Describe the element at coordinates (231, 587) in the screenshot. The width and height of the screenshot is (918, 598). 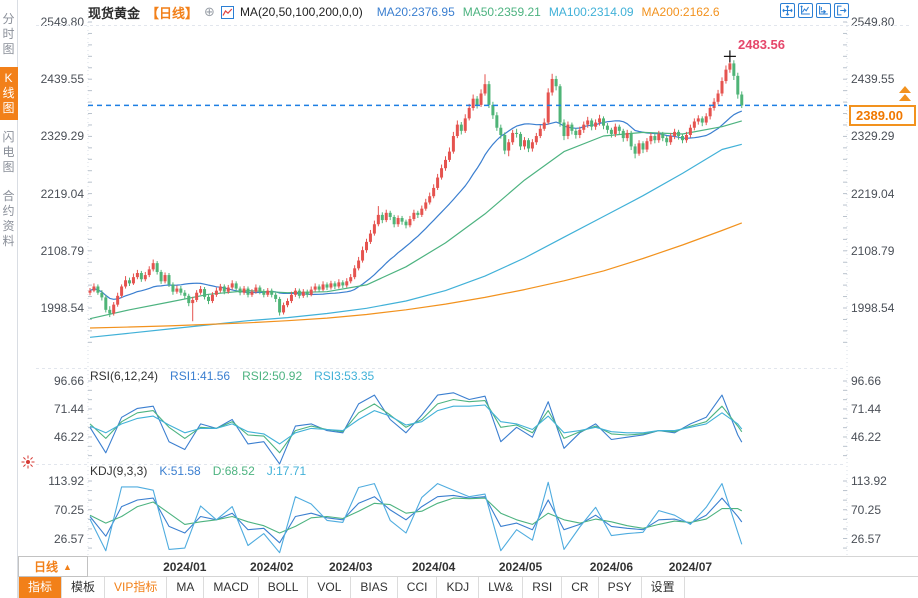
I see `indicator-tab: MACD` at that location.